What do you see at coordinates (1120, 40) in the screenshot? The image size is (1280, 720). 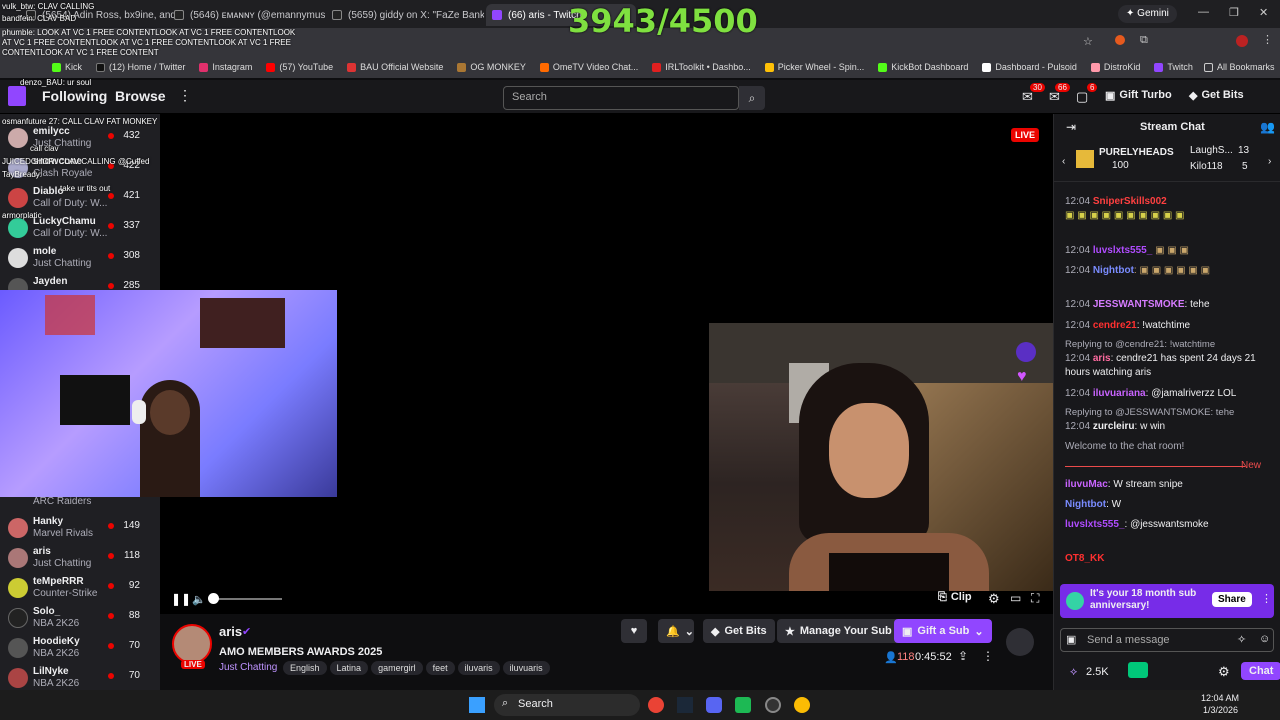 I see `extension-icon` at bounding box center [1120, 40].